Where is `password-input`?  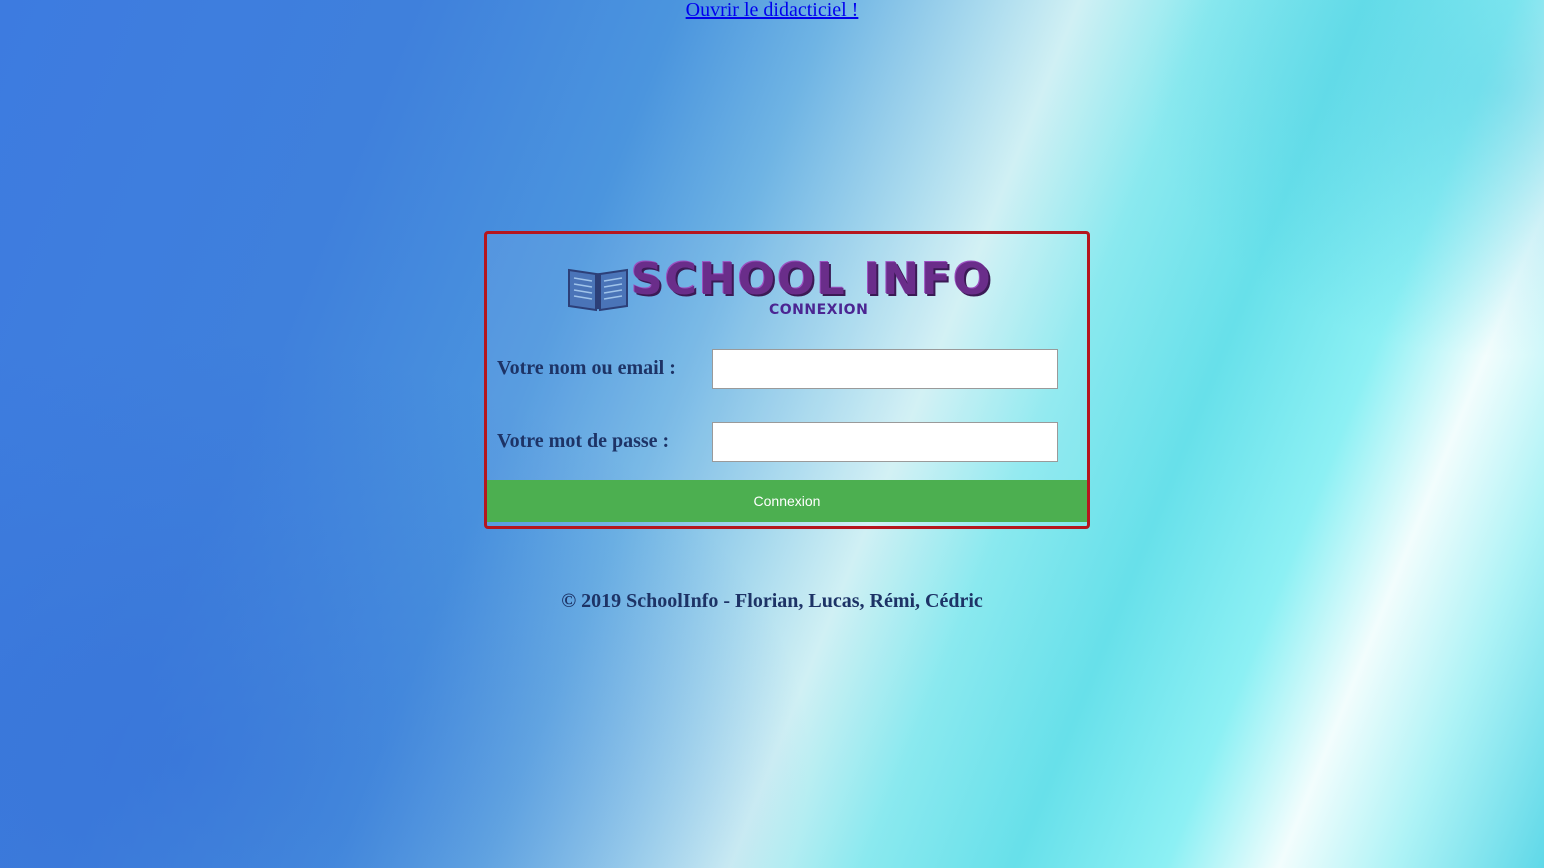 password-input is located at coordinates (885, 442).